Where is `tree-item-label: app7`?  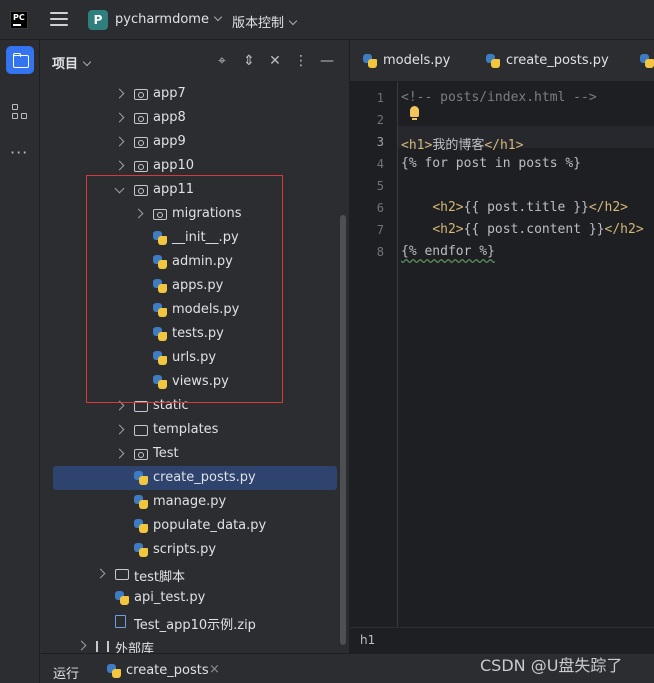
tree-item-label: app7 is located at coordinates (169, 93).